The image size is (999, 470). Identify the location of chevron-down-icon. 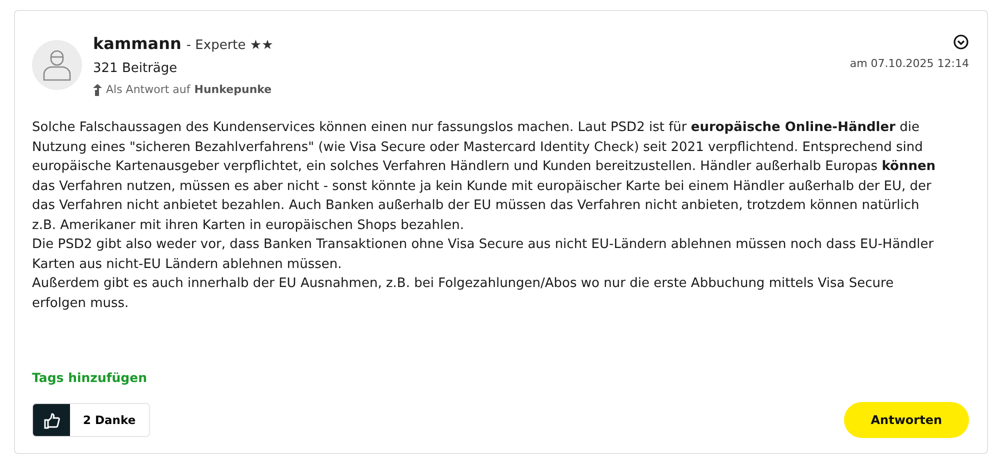
(961, 42).